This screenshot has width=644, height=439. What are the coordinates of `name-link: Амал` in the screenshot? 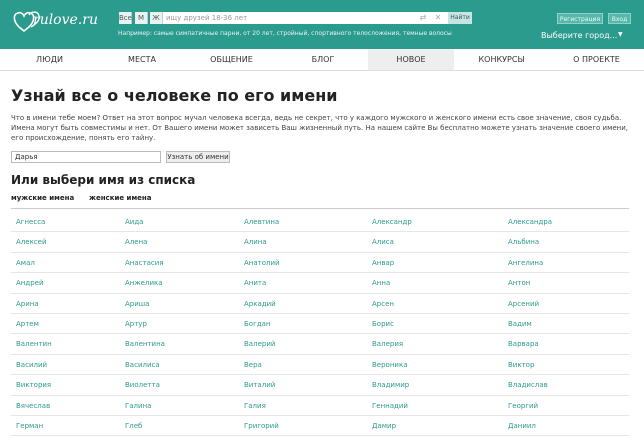 It's located at (25, 263).